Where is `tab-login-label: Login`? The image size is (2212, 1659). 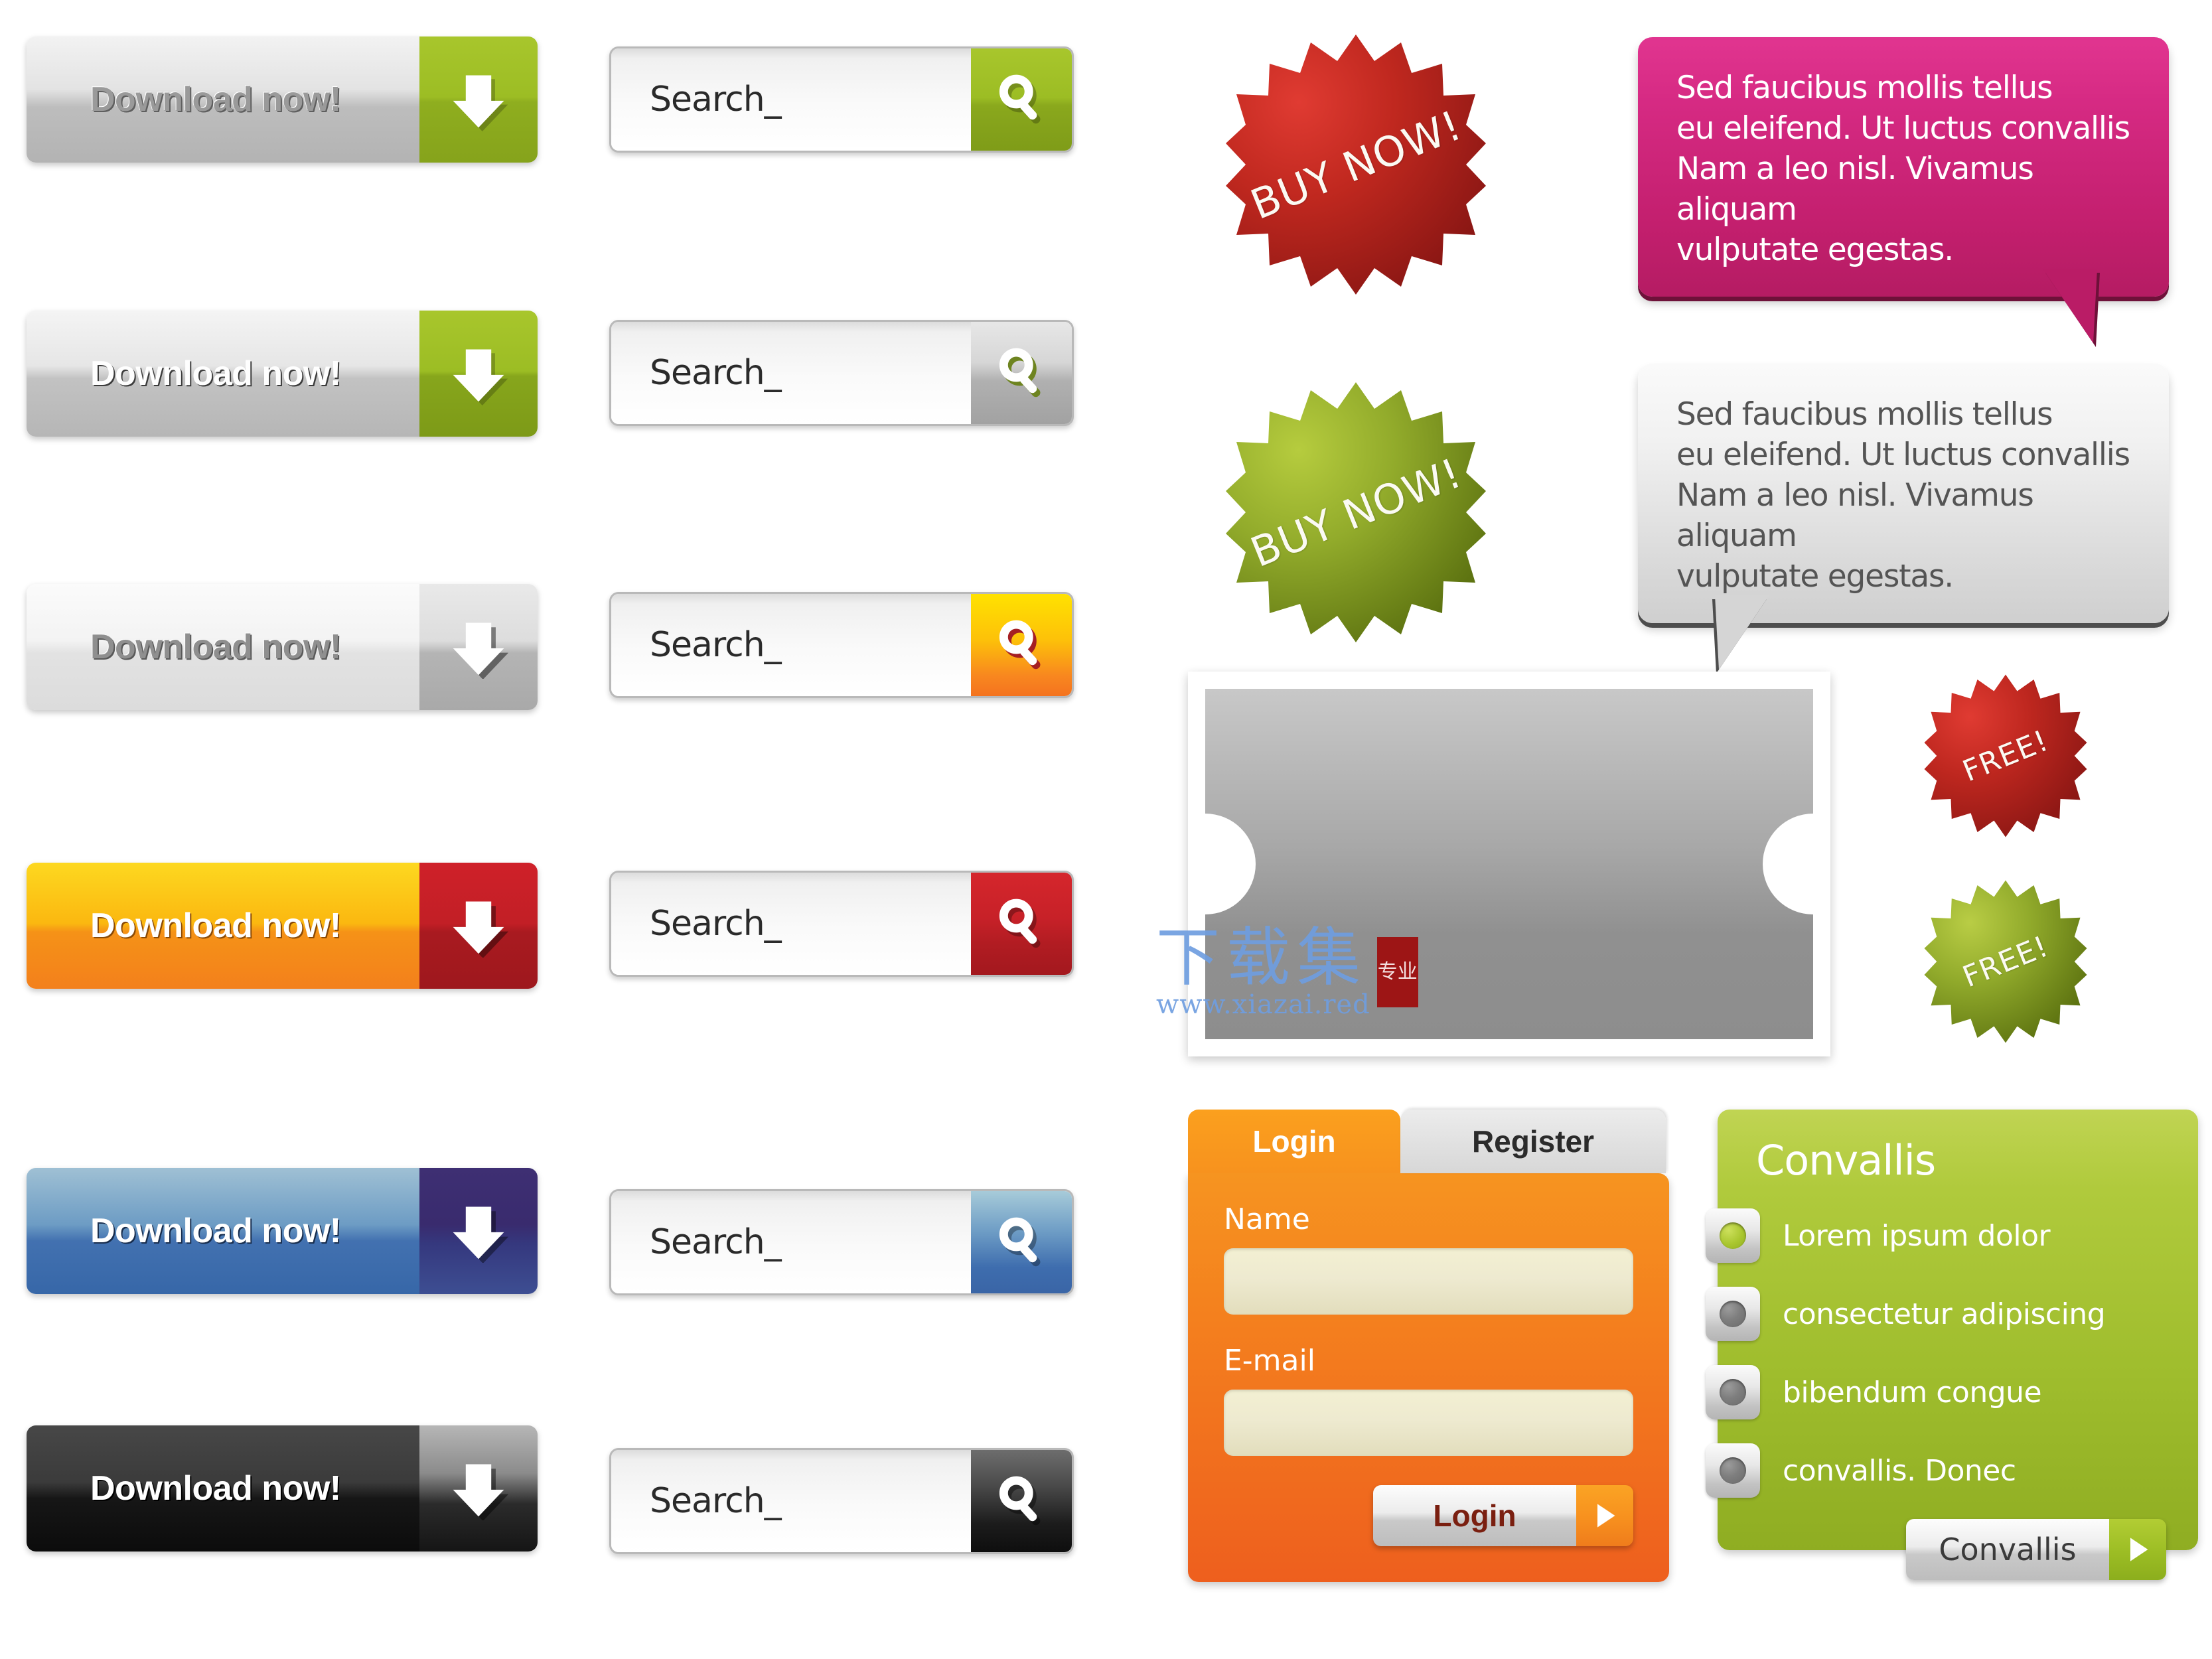 tab-login-label: Login is located at coordinates (1294, 1141).